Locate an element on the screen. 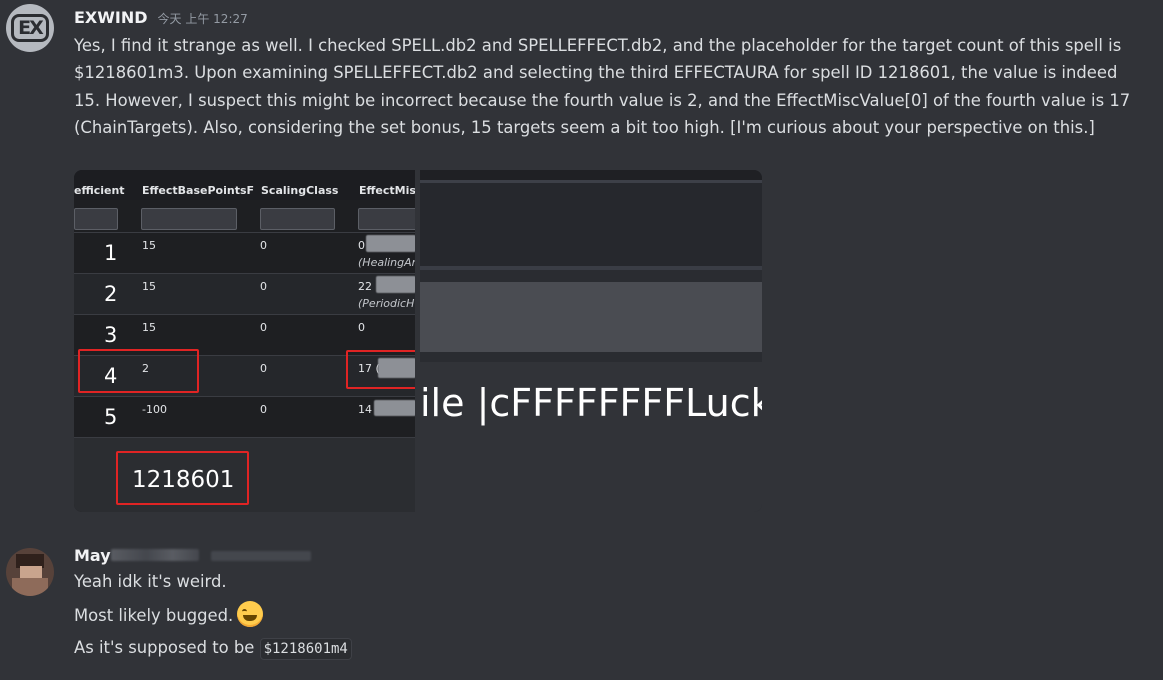  redacted-timestamp is located at coordinates (260, 556).